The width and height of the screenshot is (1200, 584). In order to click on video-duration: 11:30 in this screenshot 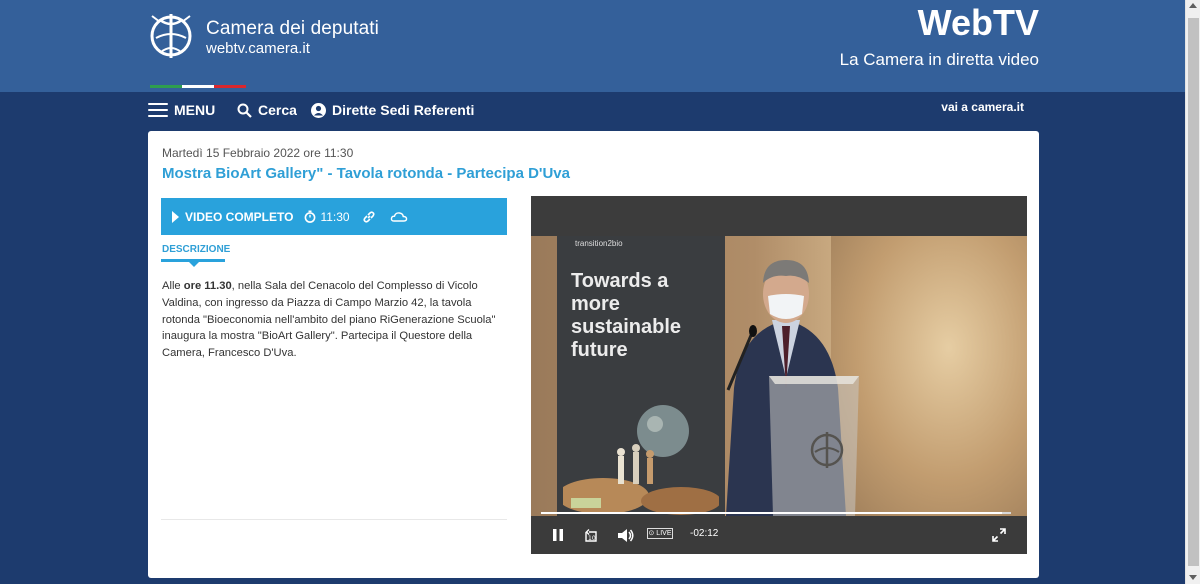, I will do `click(335, 216)`.